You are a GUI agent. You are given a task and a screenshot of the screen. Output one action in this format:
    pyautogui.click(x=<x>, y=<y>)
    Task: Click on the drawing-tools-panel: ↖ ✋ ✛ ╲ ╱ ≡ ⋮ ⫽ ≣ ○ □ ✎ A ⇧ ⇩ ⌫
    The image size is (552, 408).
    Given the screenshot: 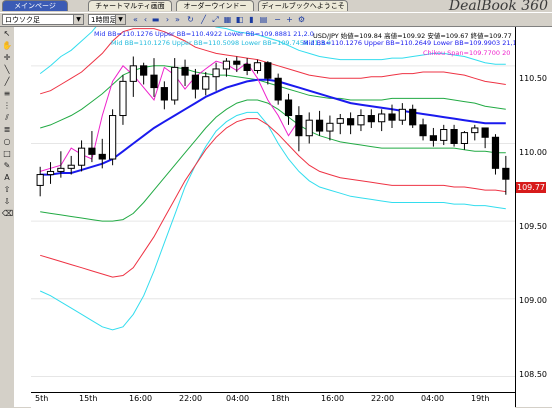 What is the action you would take?
    pyautogui.click(x=7, y=217)
    